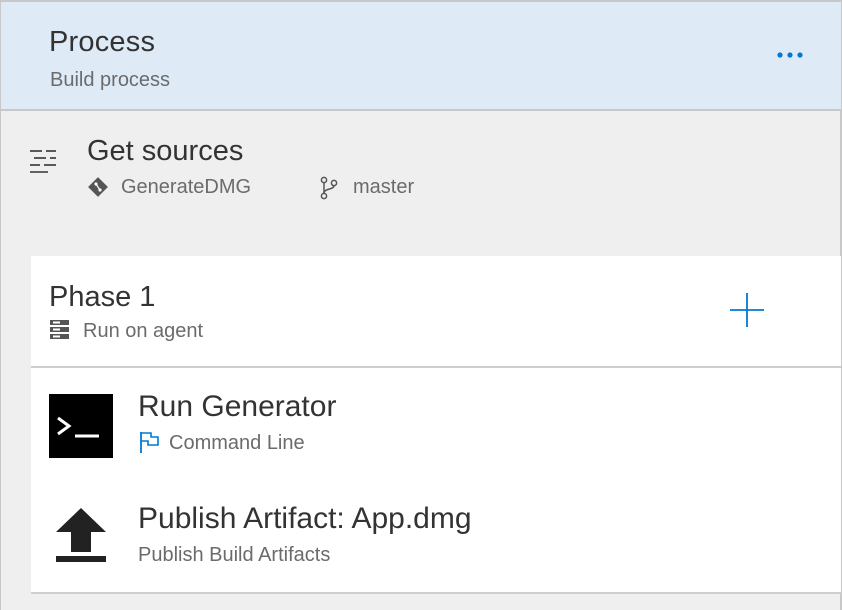  What do you see at coordinates (747, 310) in the screenshot?
I see `plus-icon` at bounding box center [747, 310].